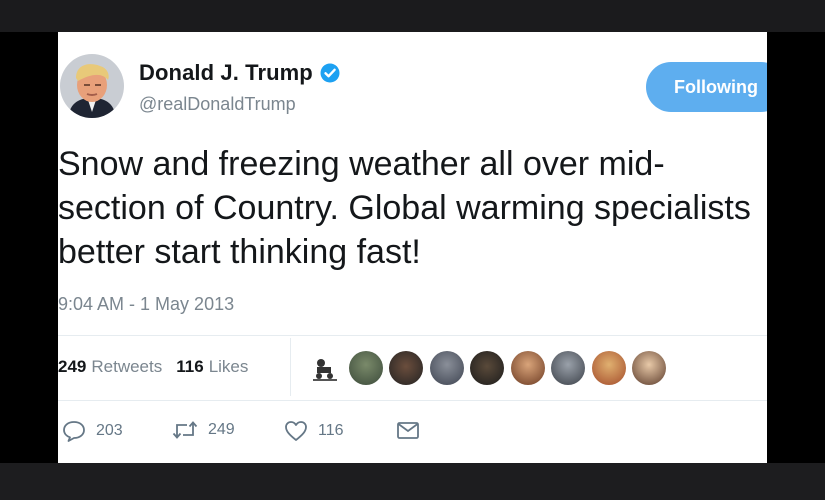  What do you see at coordinates (412, 481) in the screenshot?
I see `bottom-black-bar` at bounding box center [412, 481].